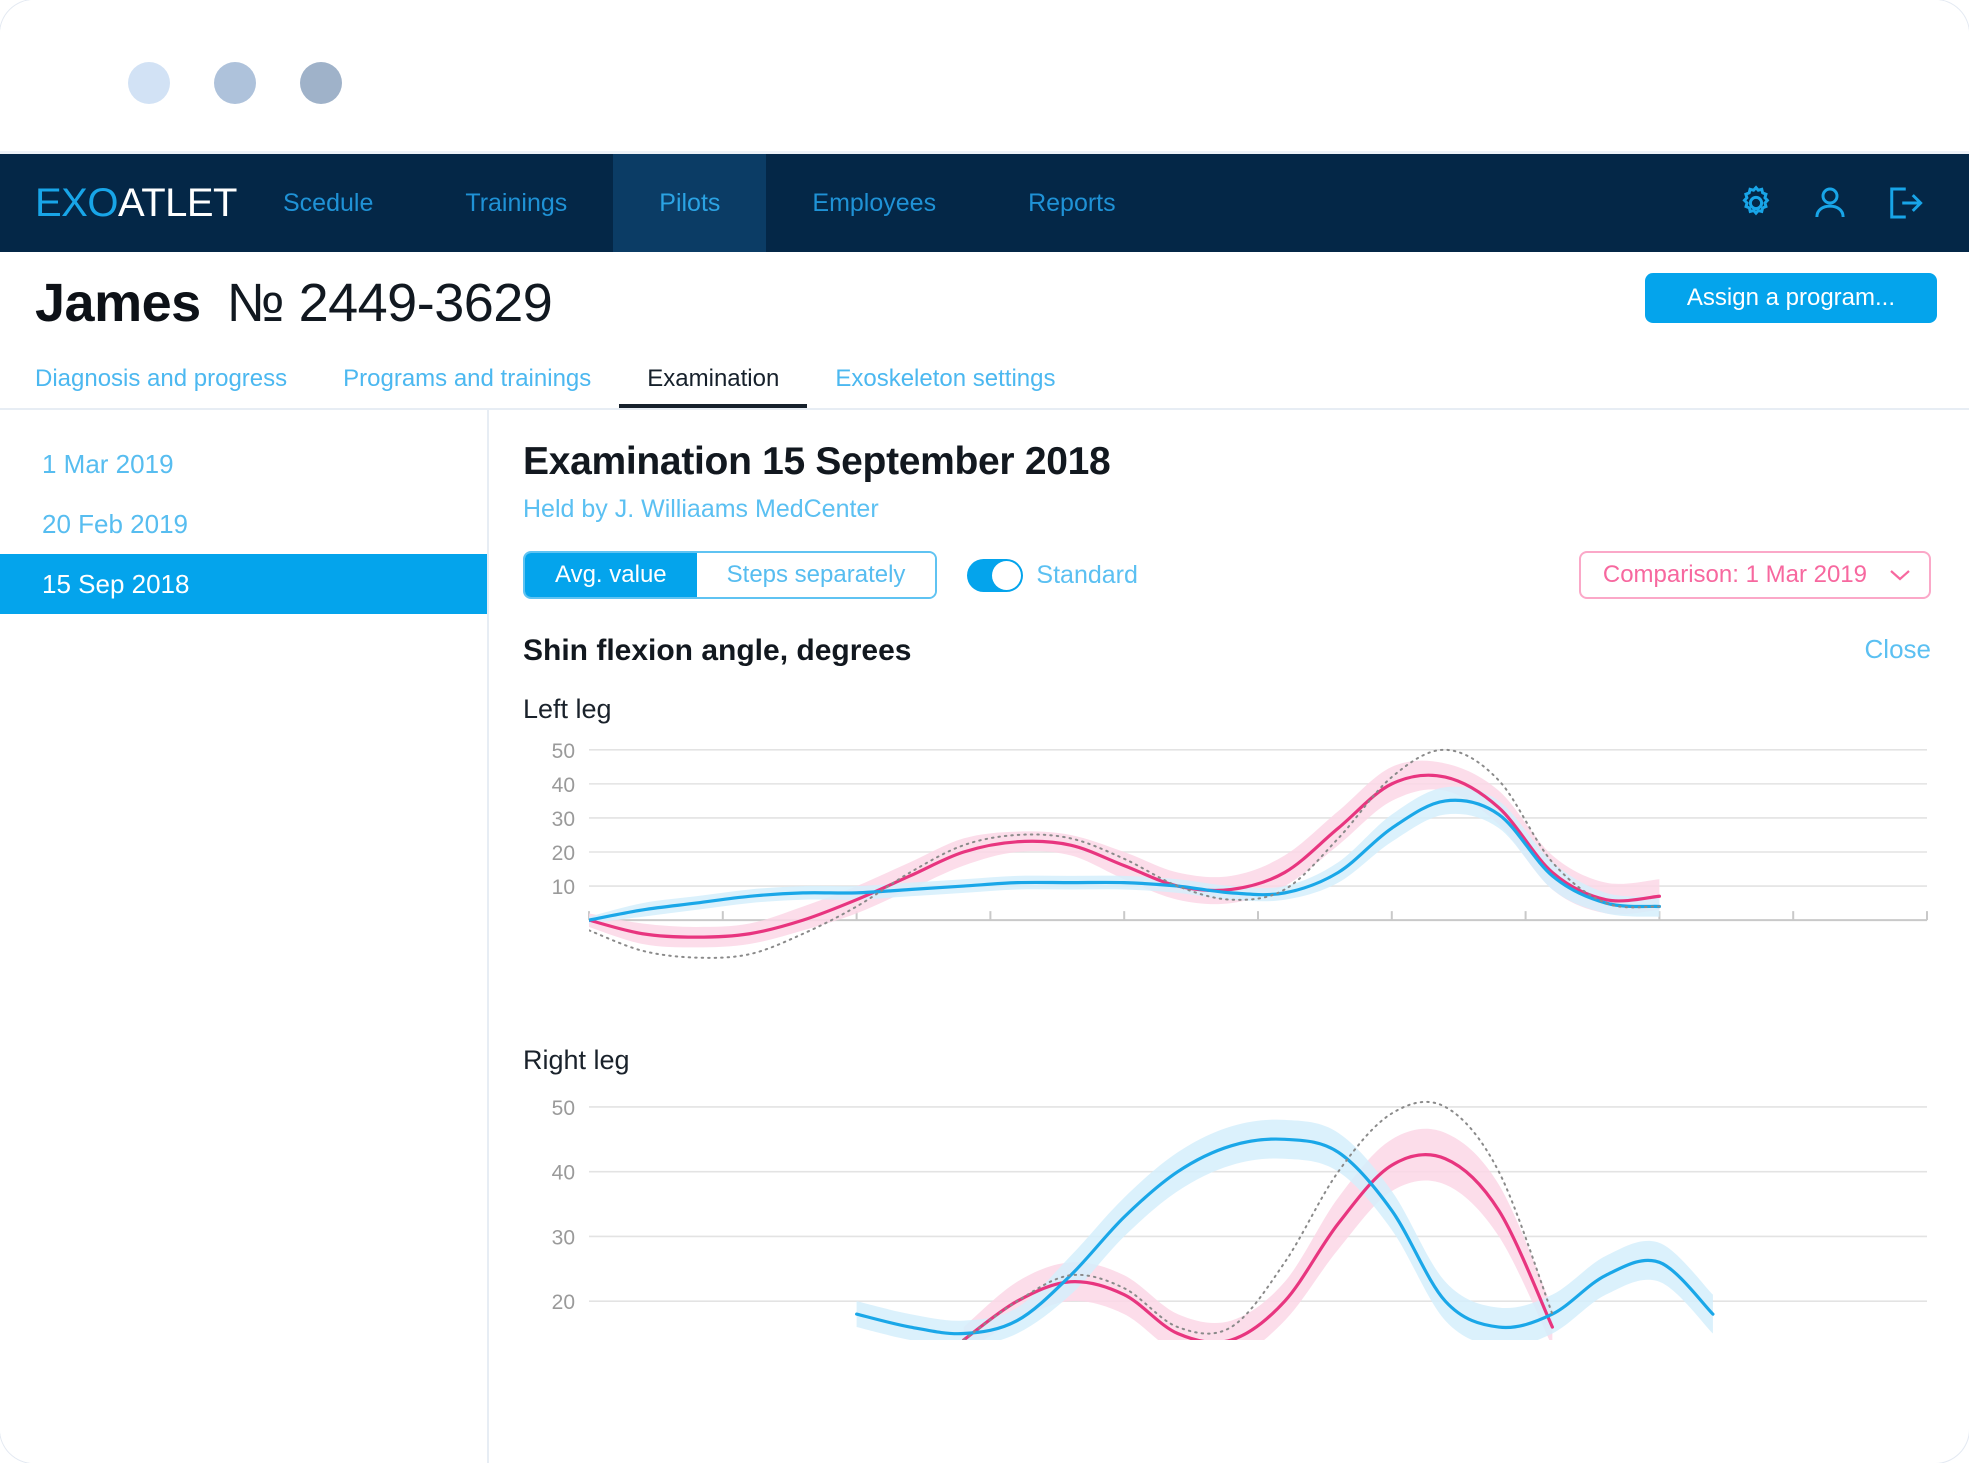 The image size is (1969, 1463). I want to click on window-dot-2-icon, so click(235, 83).